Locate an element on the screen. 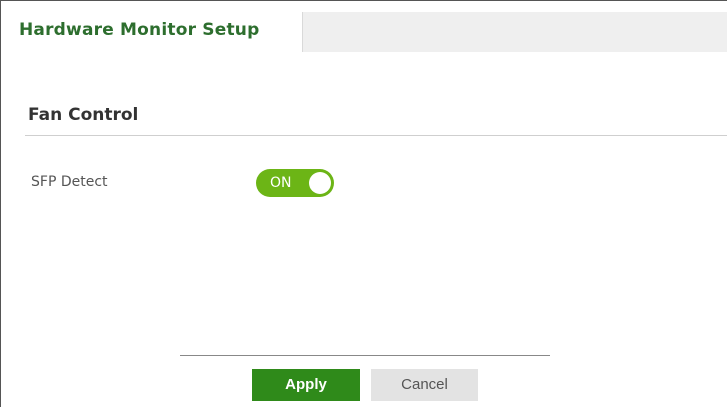  toggle-state-label: ON is located at coordinates (281, 183).